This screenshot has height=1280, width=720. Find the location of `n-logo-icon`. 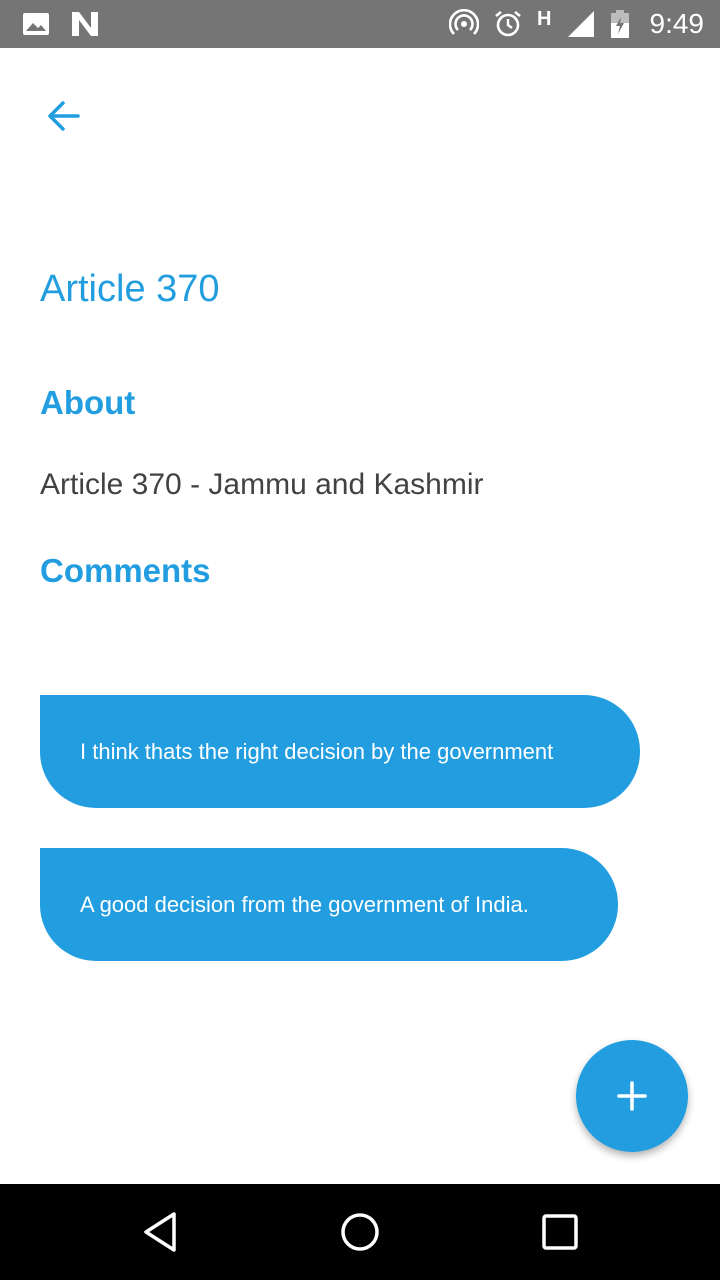

n-logo-icon is located at coordinates (85, 24).